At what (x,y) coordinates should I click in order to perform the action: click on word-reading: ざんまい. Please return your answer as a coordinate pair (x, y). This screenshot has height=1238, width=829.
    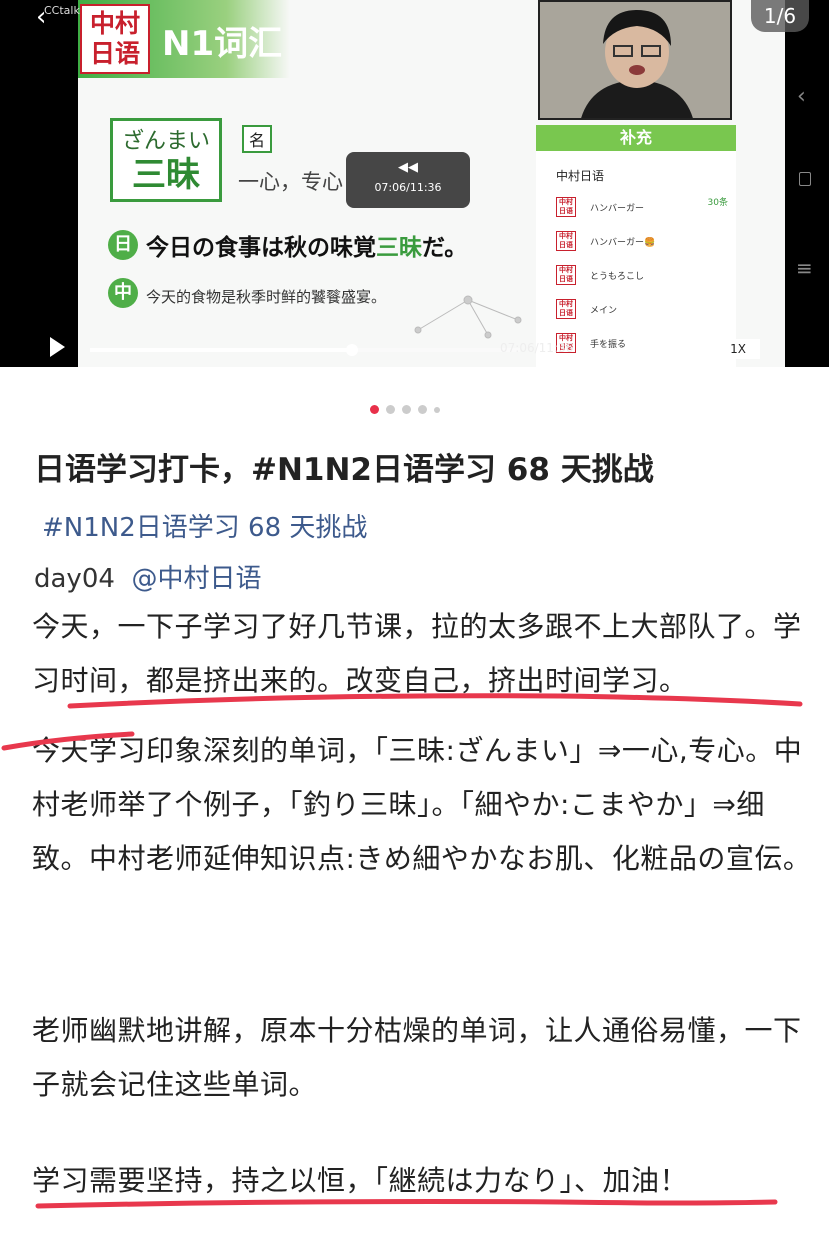
    Looking at the image, I should click on (165, 141).